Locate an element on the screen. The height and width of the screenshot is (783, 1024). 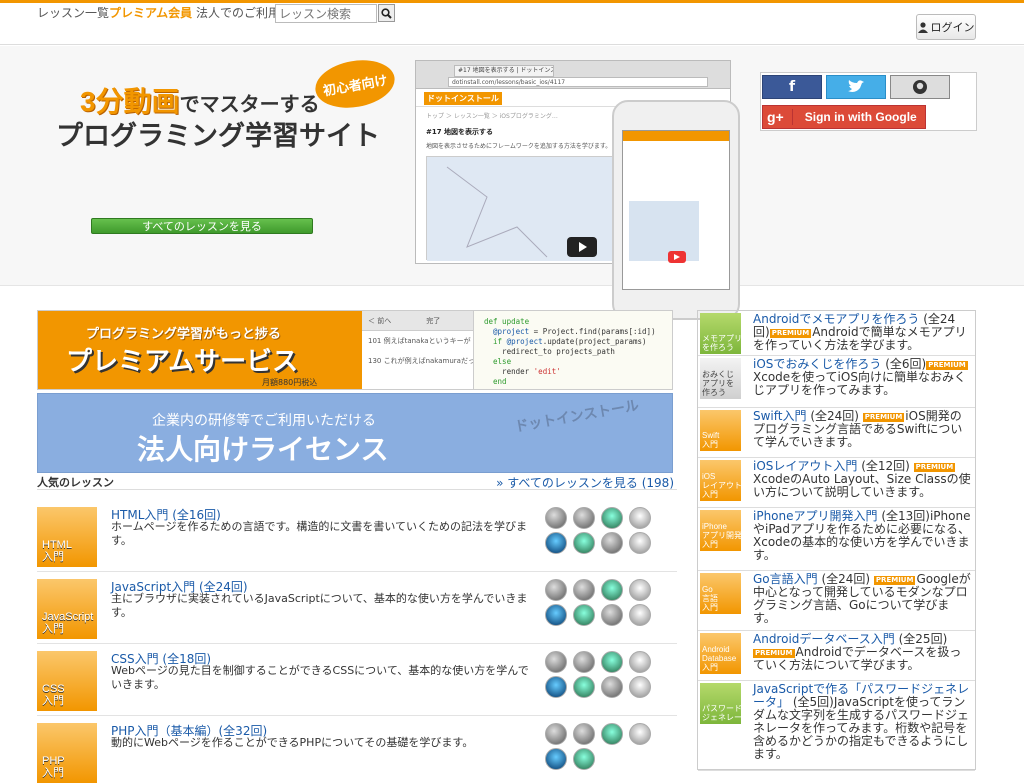
google-signin-button: g+ Sign in with Google is located at coordinates (844, 117).